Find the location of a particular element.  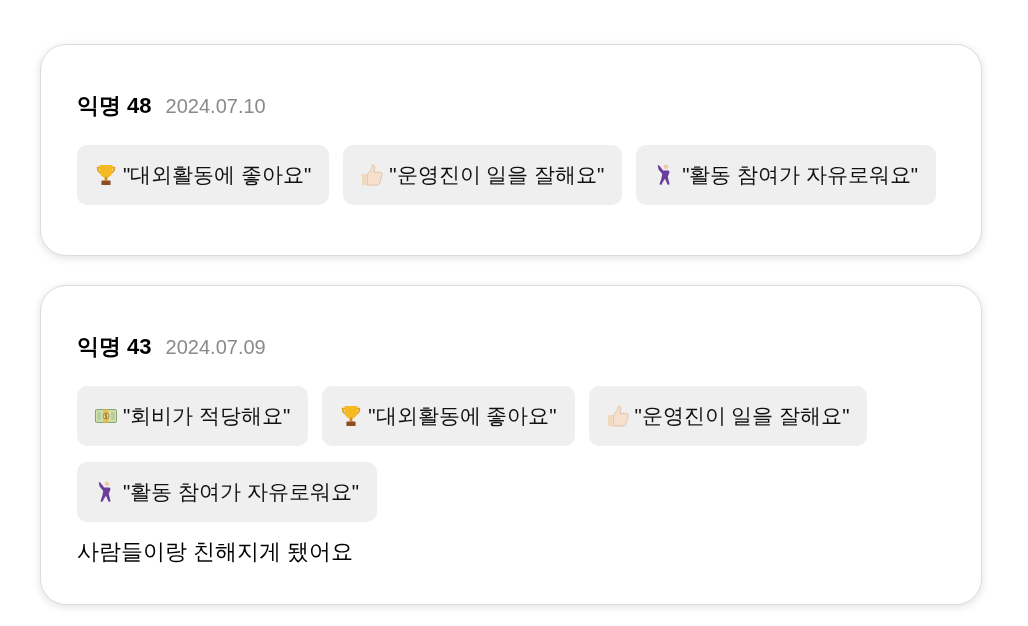

review-date: 2024.07.10 is located at coordinates (215, 106).